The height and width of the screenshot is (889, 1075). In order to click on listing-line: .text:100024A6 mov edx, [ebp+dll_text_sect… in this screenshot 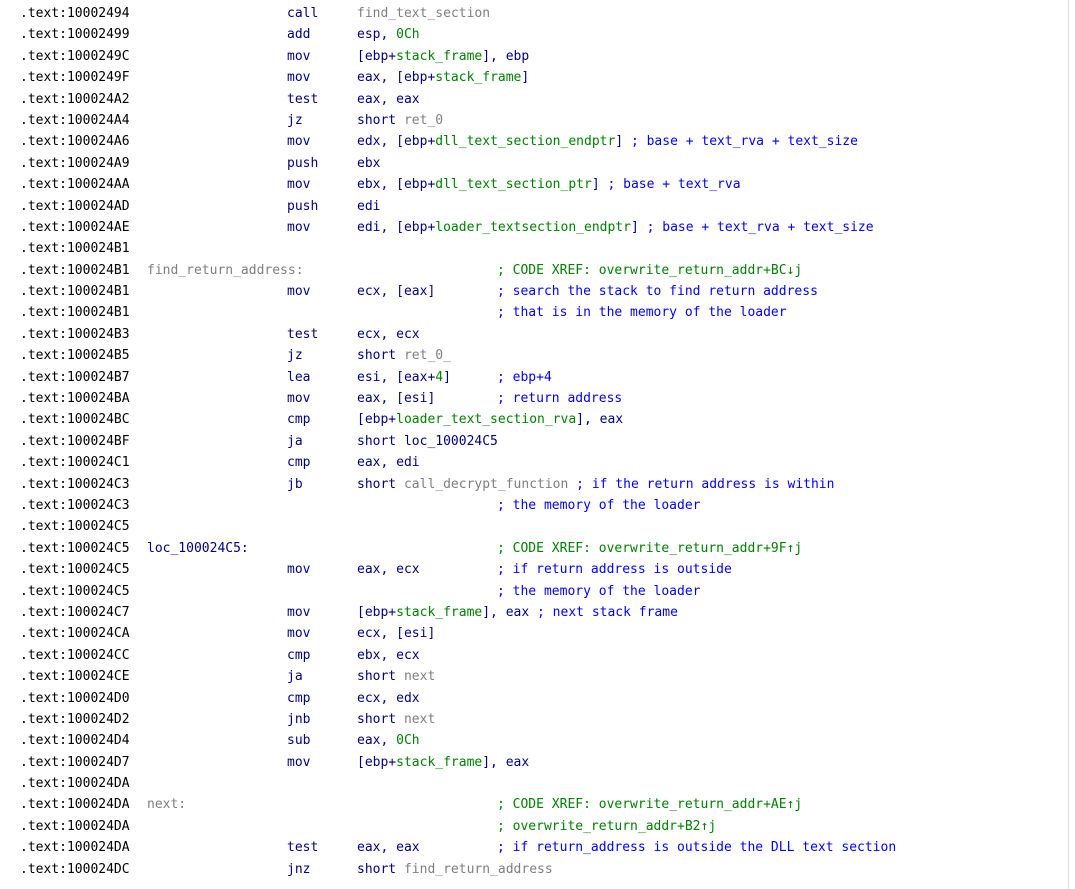, I will do `click(534, 141)`.